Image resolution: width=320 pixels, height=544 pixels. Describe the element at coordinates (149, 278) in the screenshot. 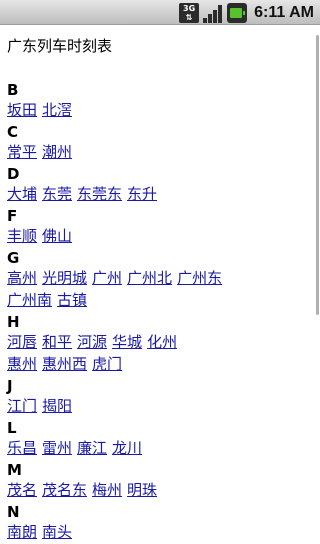

I see `station-link: 广州北` at that location.